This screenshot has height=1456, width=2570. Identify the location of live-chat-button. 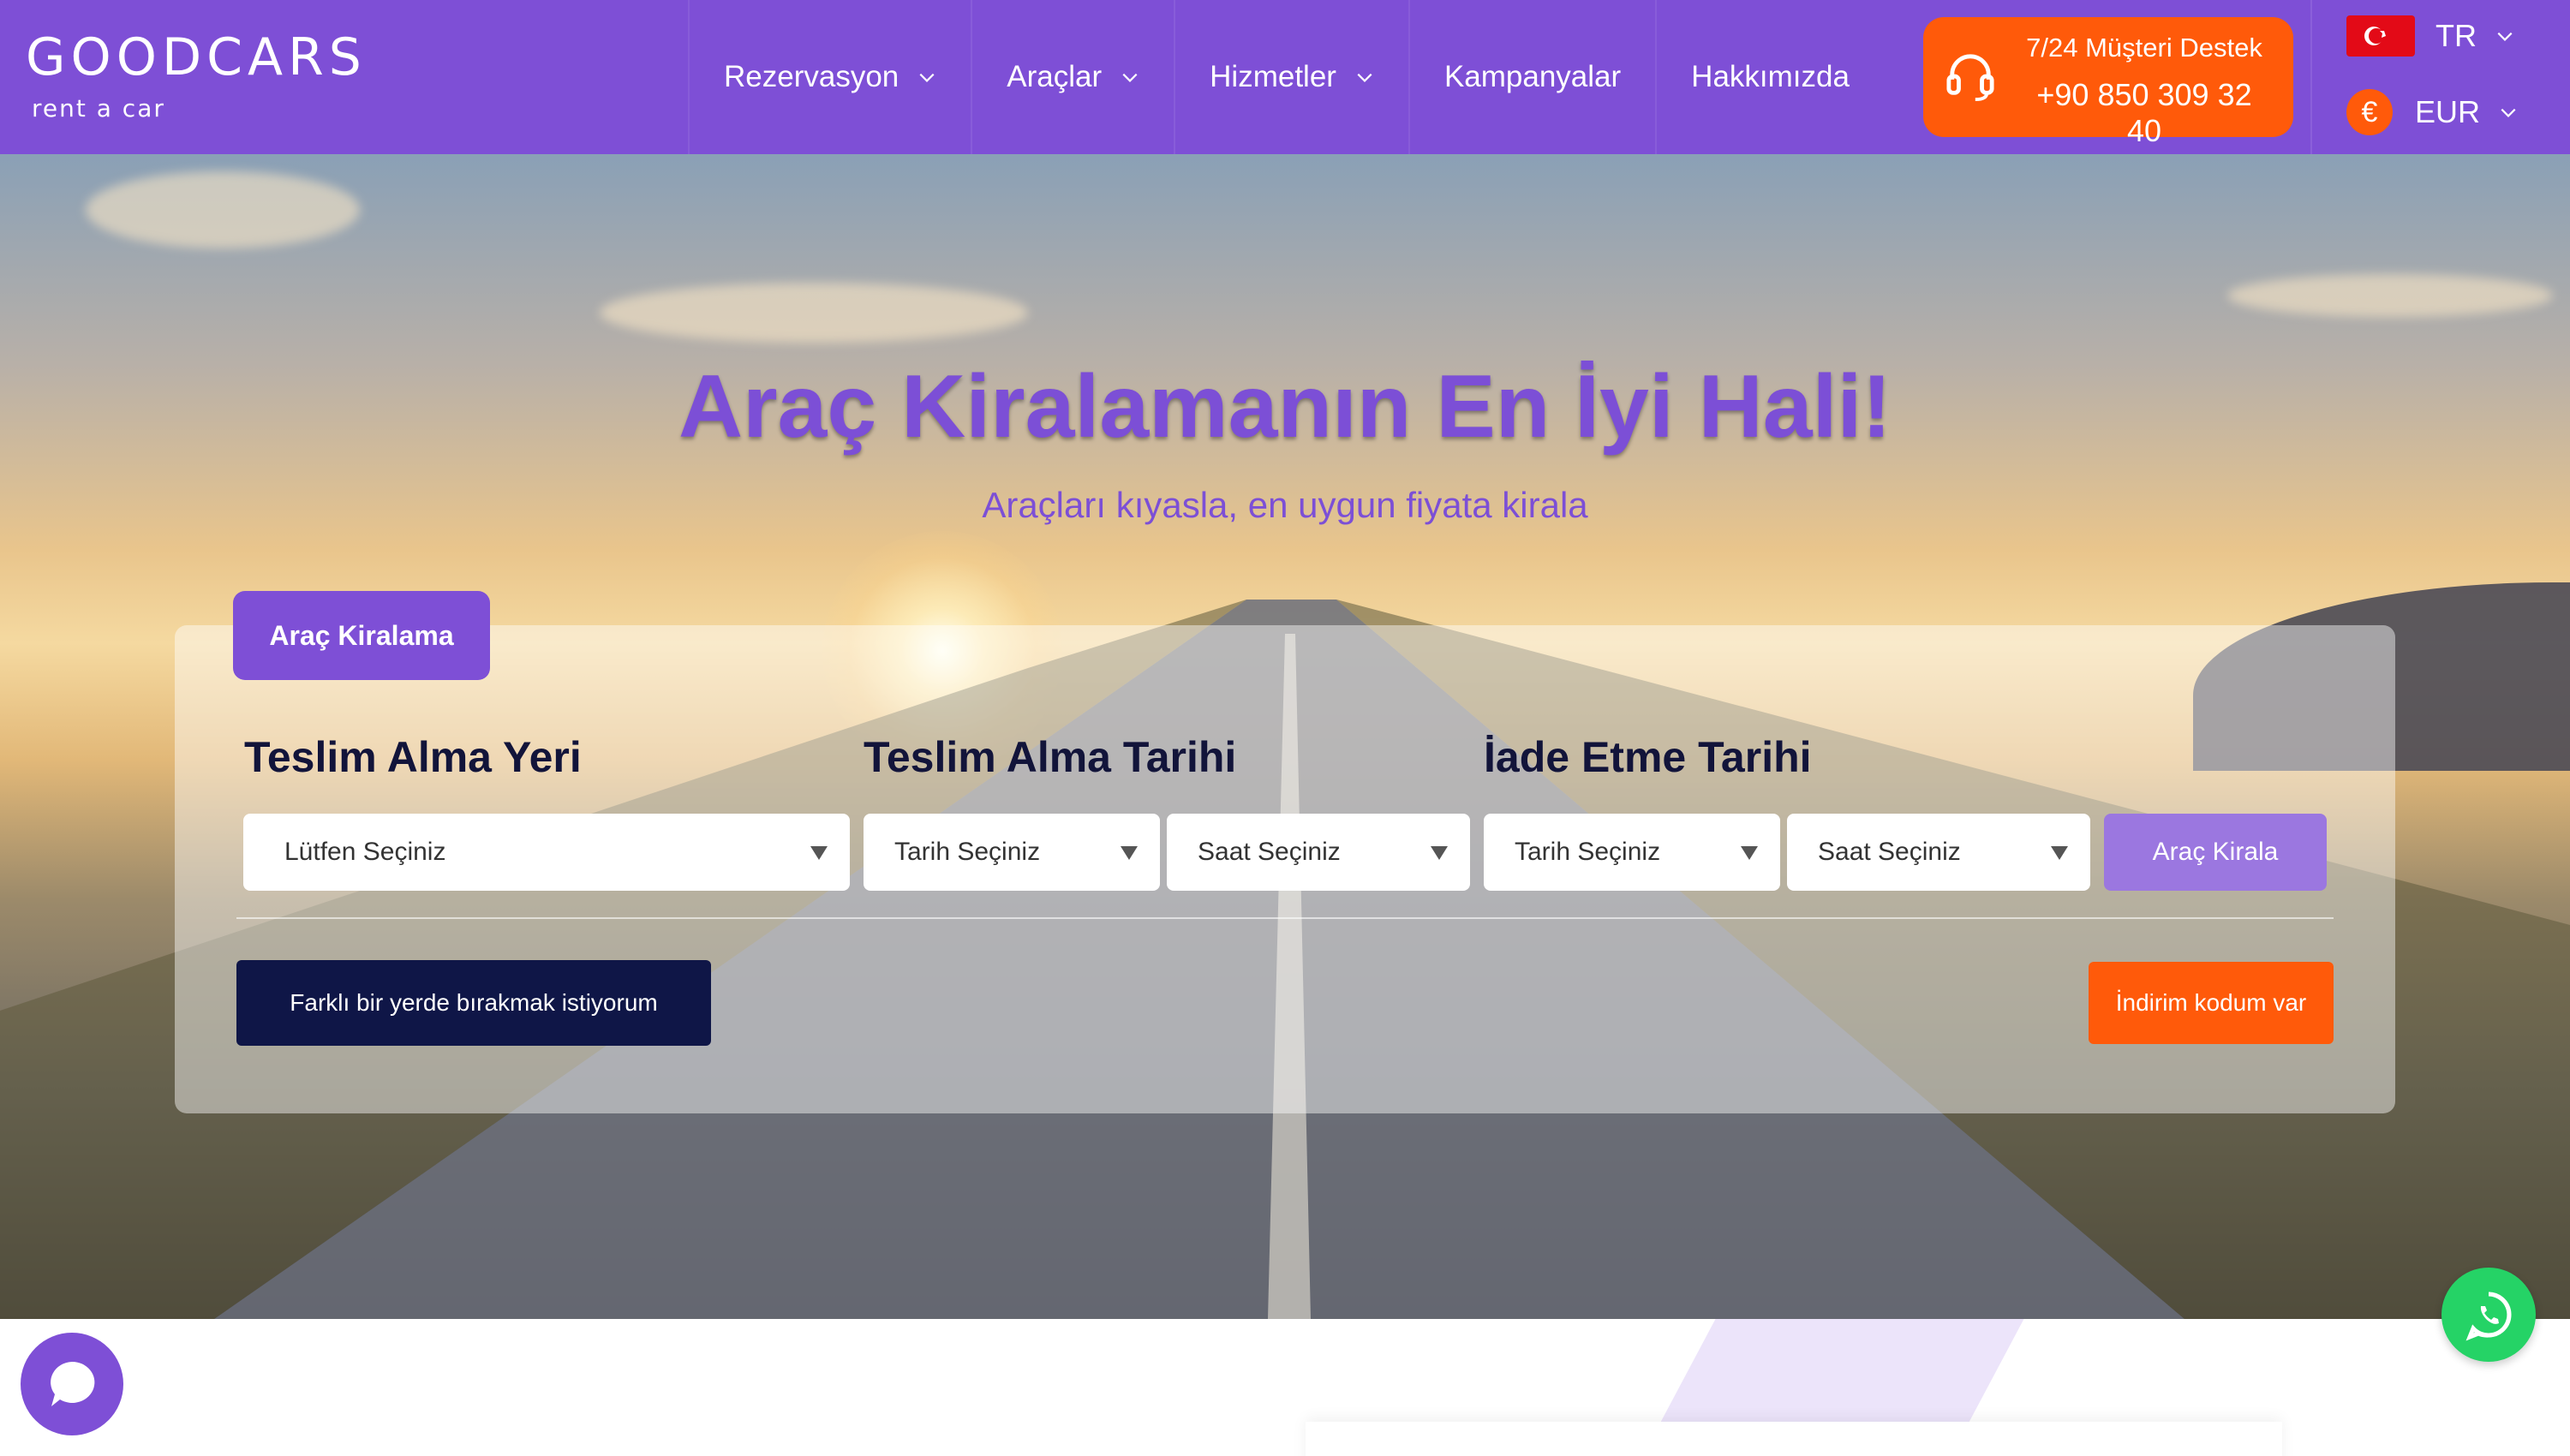
(72, 1384).